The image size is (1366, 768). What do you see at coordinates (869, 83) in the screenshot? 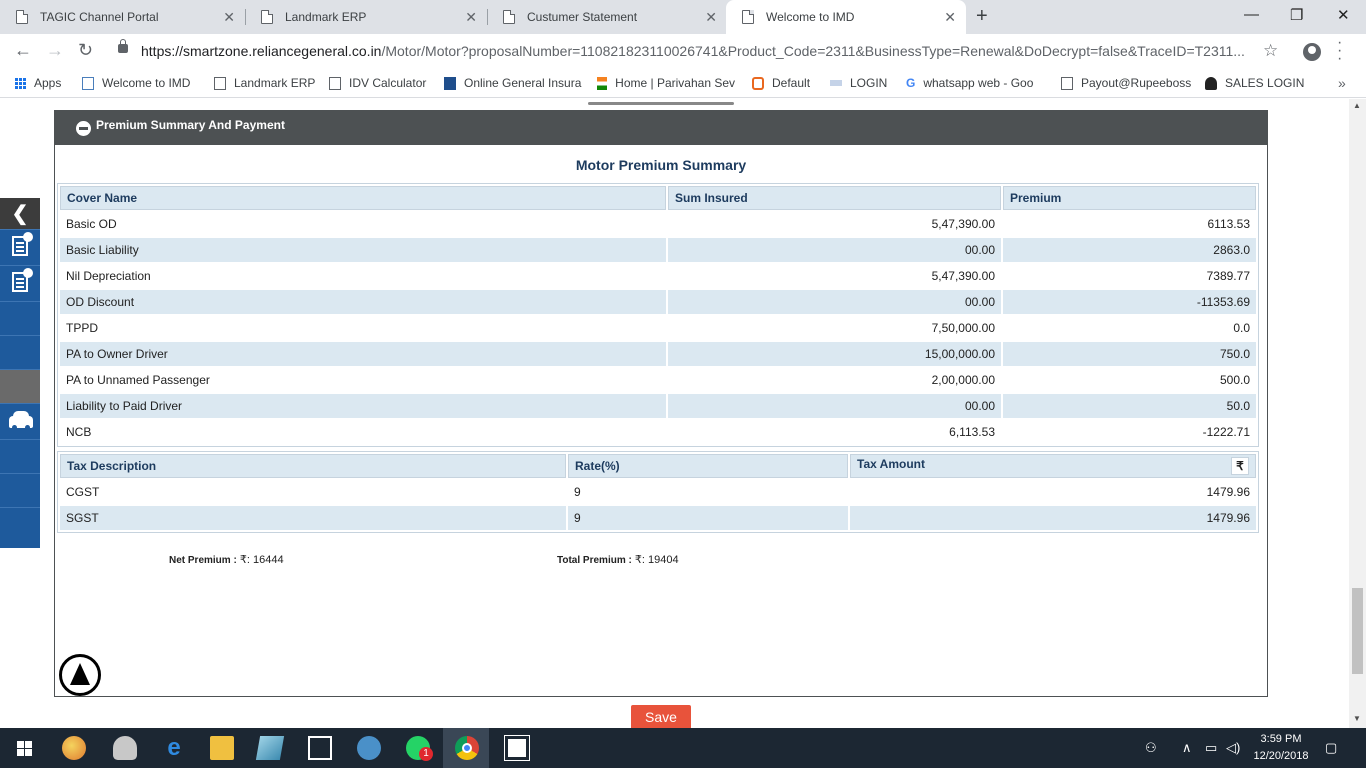
I see `bookmark-label: LOGIN` at bounding box center [869, 83].